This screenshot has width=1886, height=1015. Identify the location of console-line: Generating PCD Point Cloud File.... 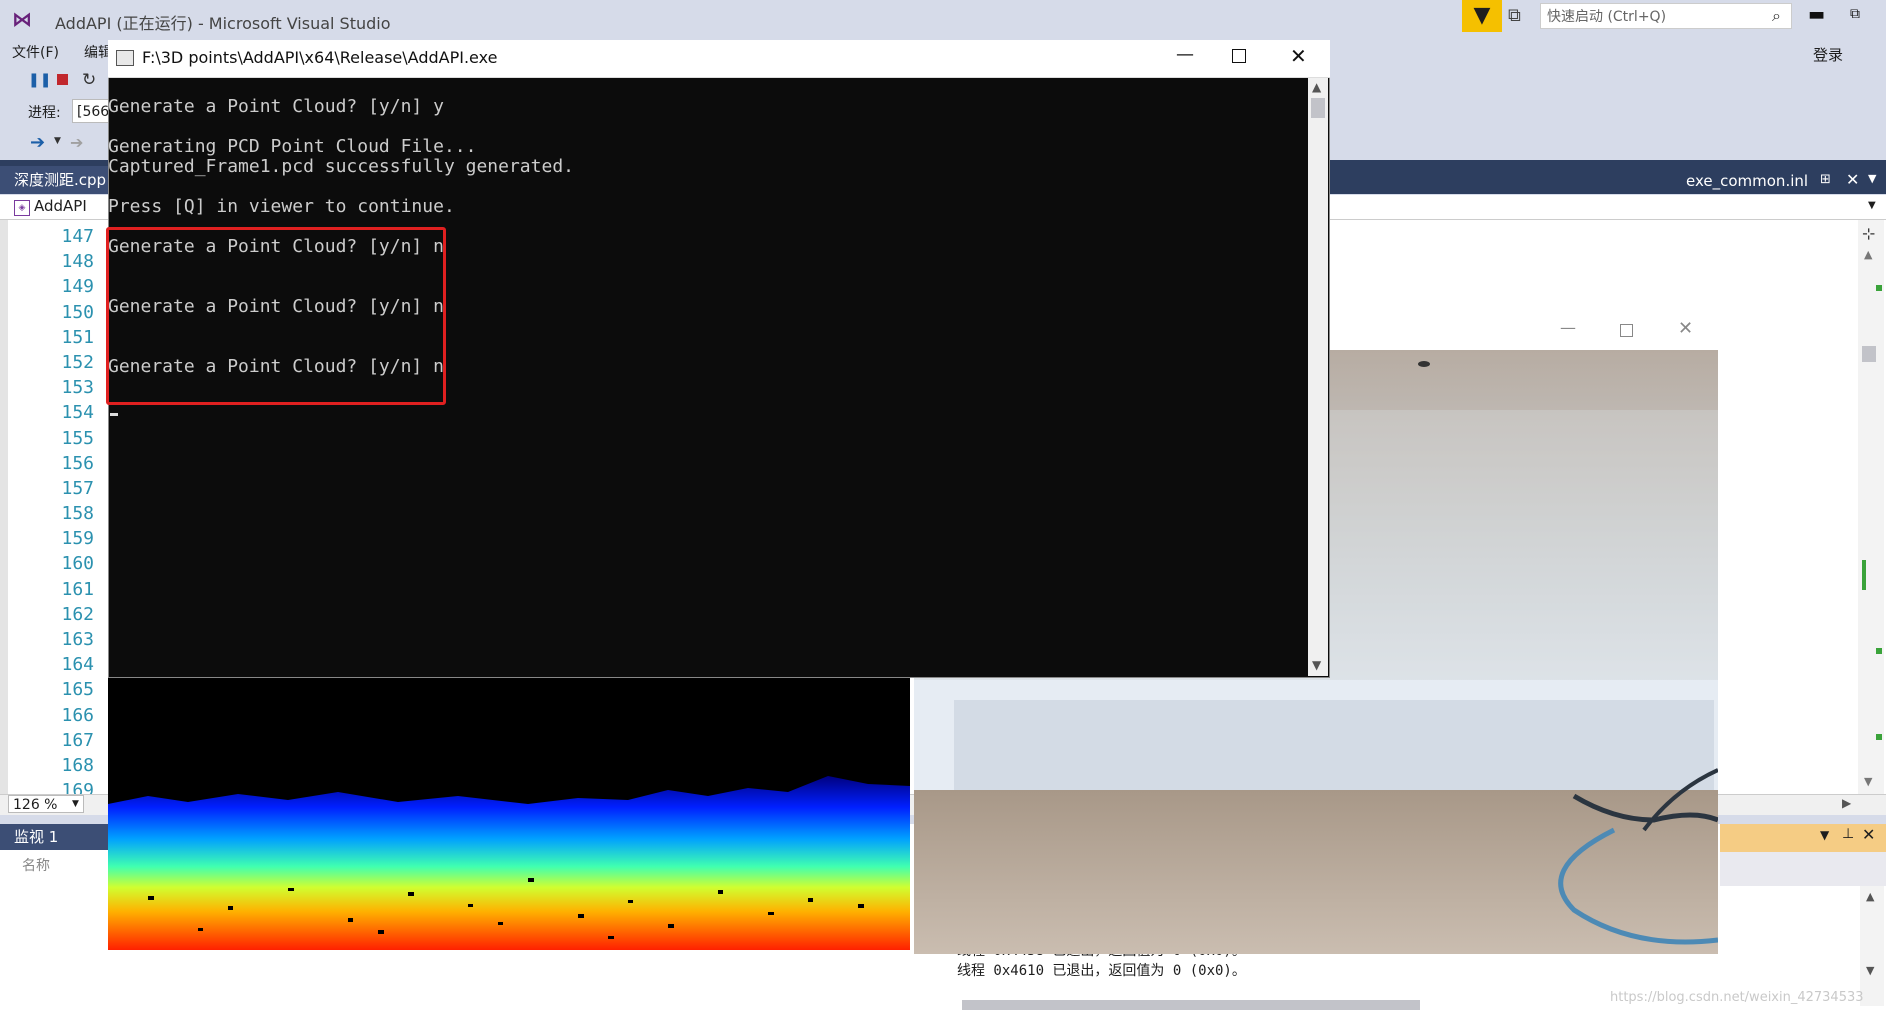
(292, 146).